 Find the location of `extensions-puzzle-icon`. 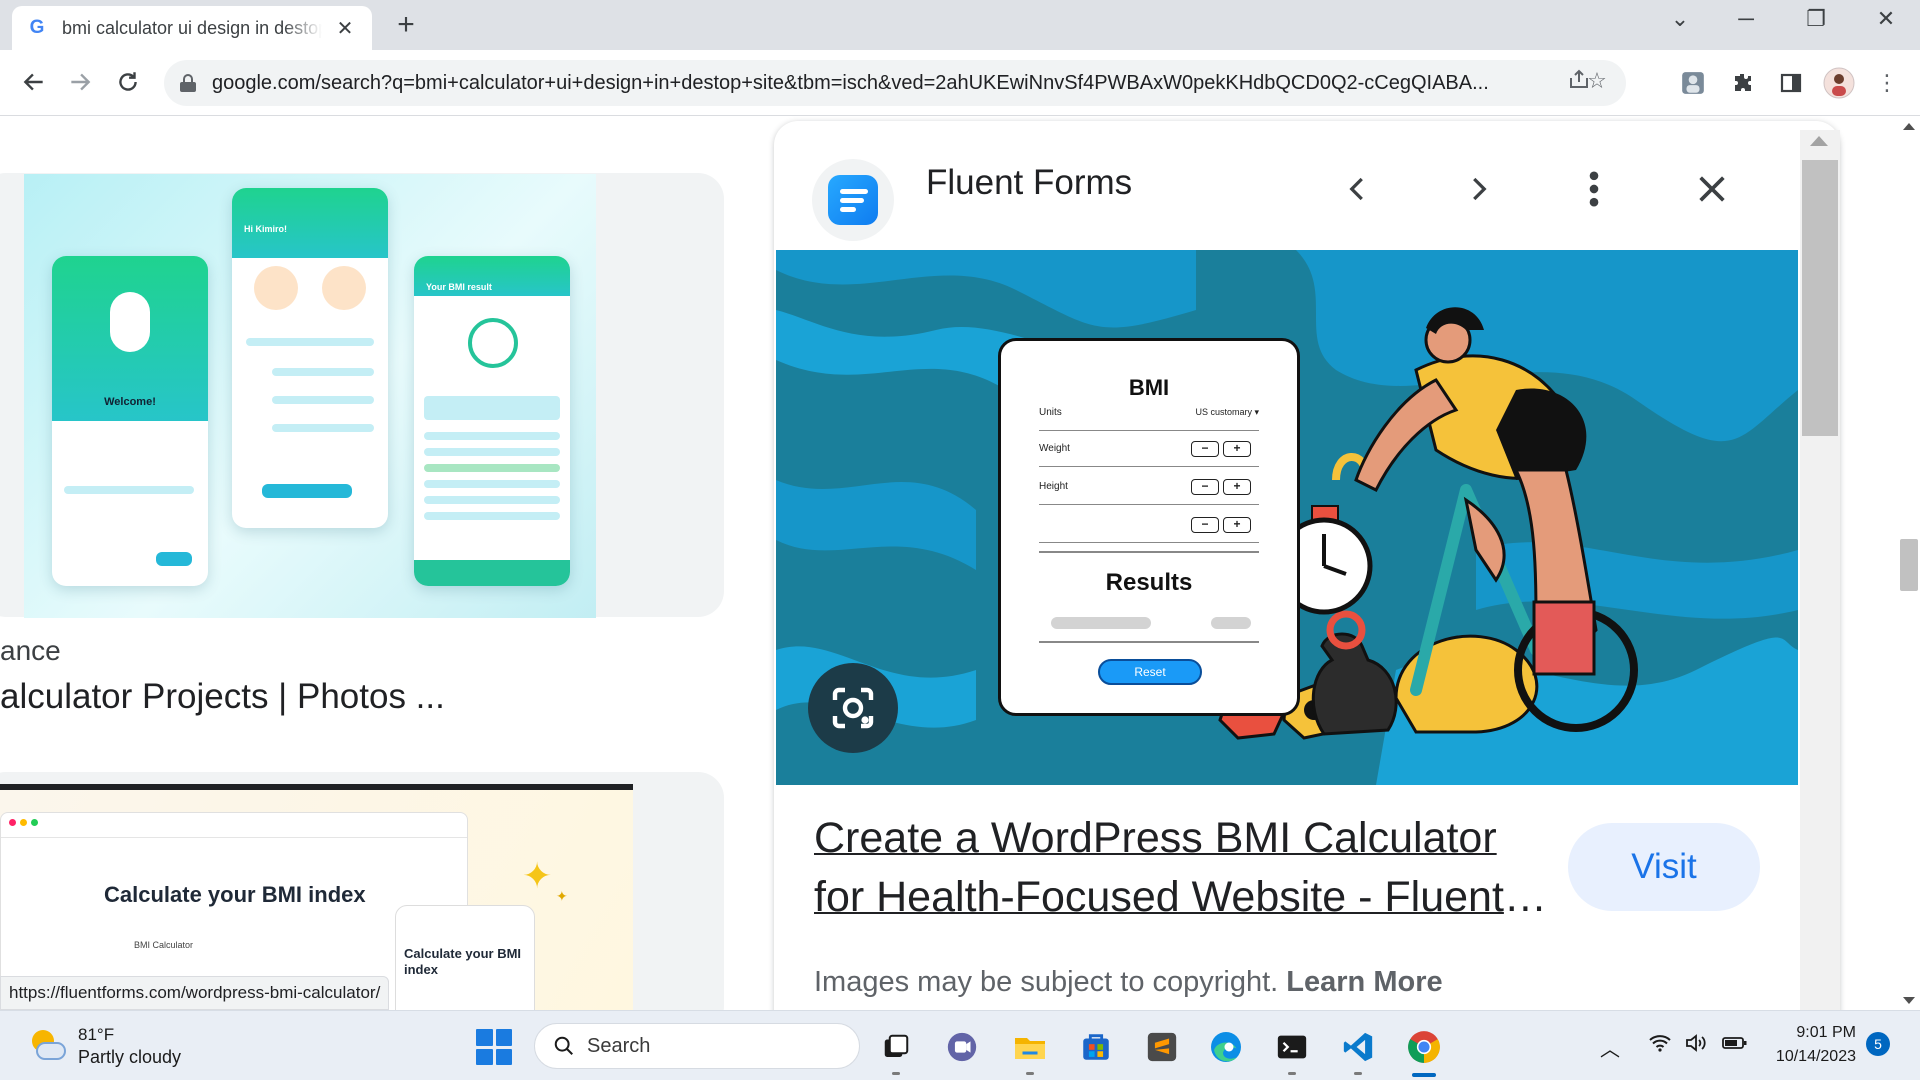

extensions-puzzle-icon is located at coordinates (1743, 83).